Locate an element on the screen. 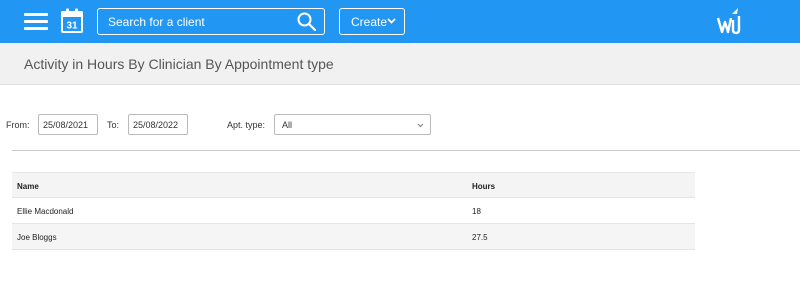 The height and width of the screenshot is (297, 800). table-row: Ellie Macdonald 18 is located at coordinates (353, 211).